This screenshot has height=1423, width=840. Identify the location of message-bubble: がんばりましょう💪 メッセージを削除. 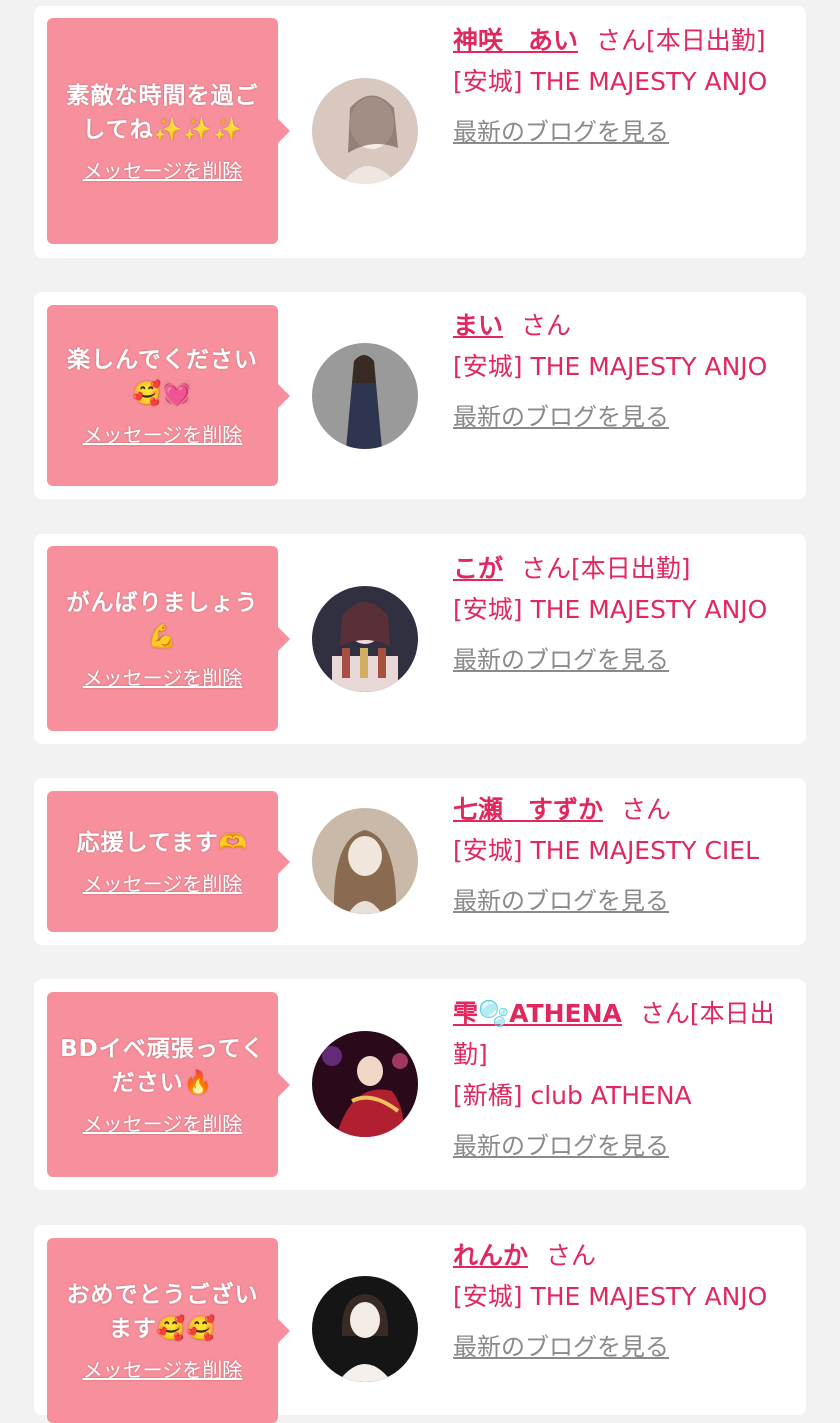
(168, 638).